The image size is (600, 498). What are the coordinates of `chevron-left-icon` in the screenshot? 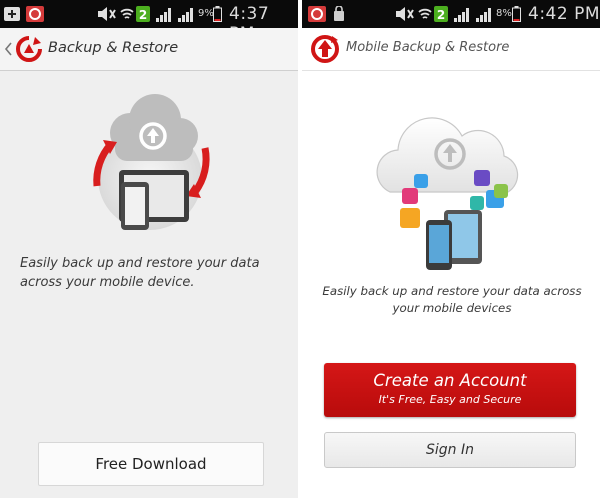 It's located at (8, 49).